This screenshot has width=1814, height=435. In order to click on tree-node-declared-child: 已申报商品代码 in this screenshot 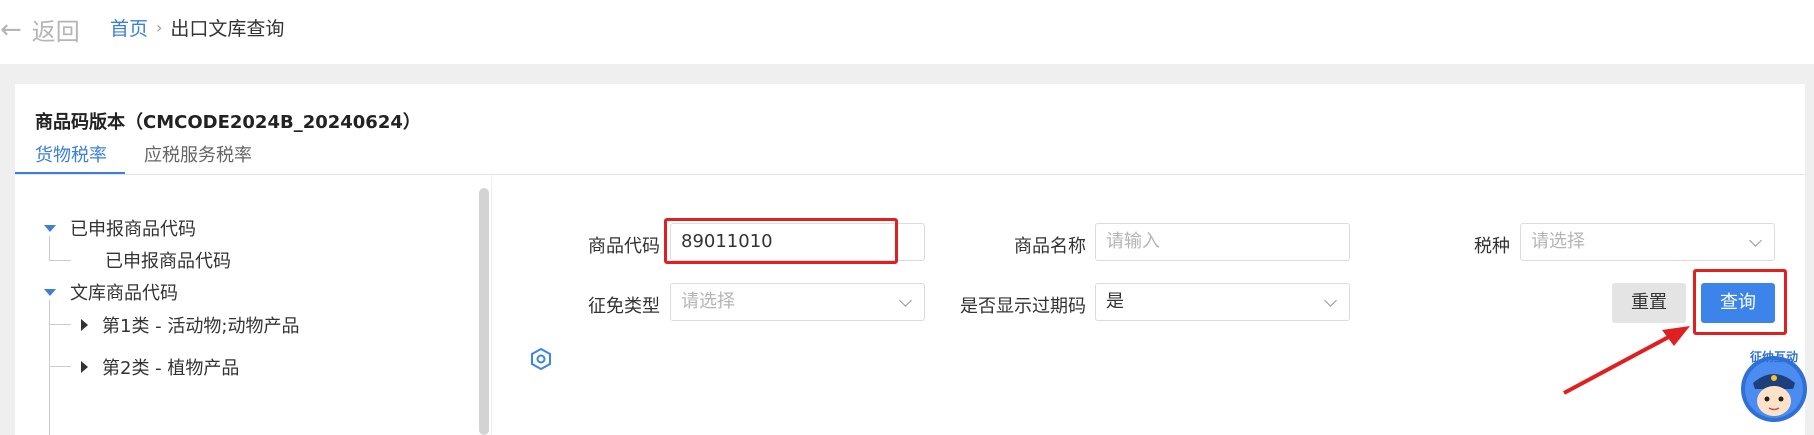, I will do `click(168, 260)`.